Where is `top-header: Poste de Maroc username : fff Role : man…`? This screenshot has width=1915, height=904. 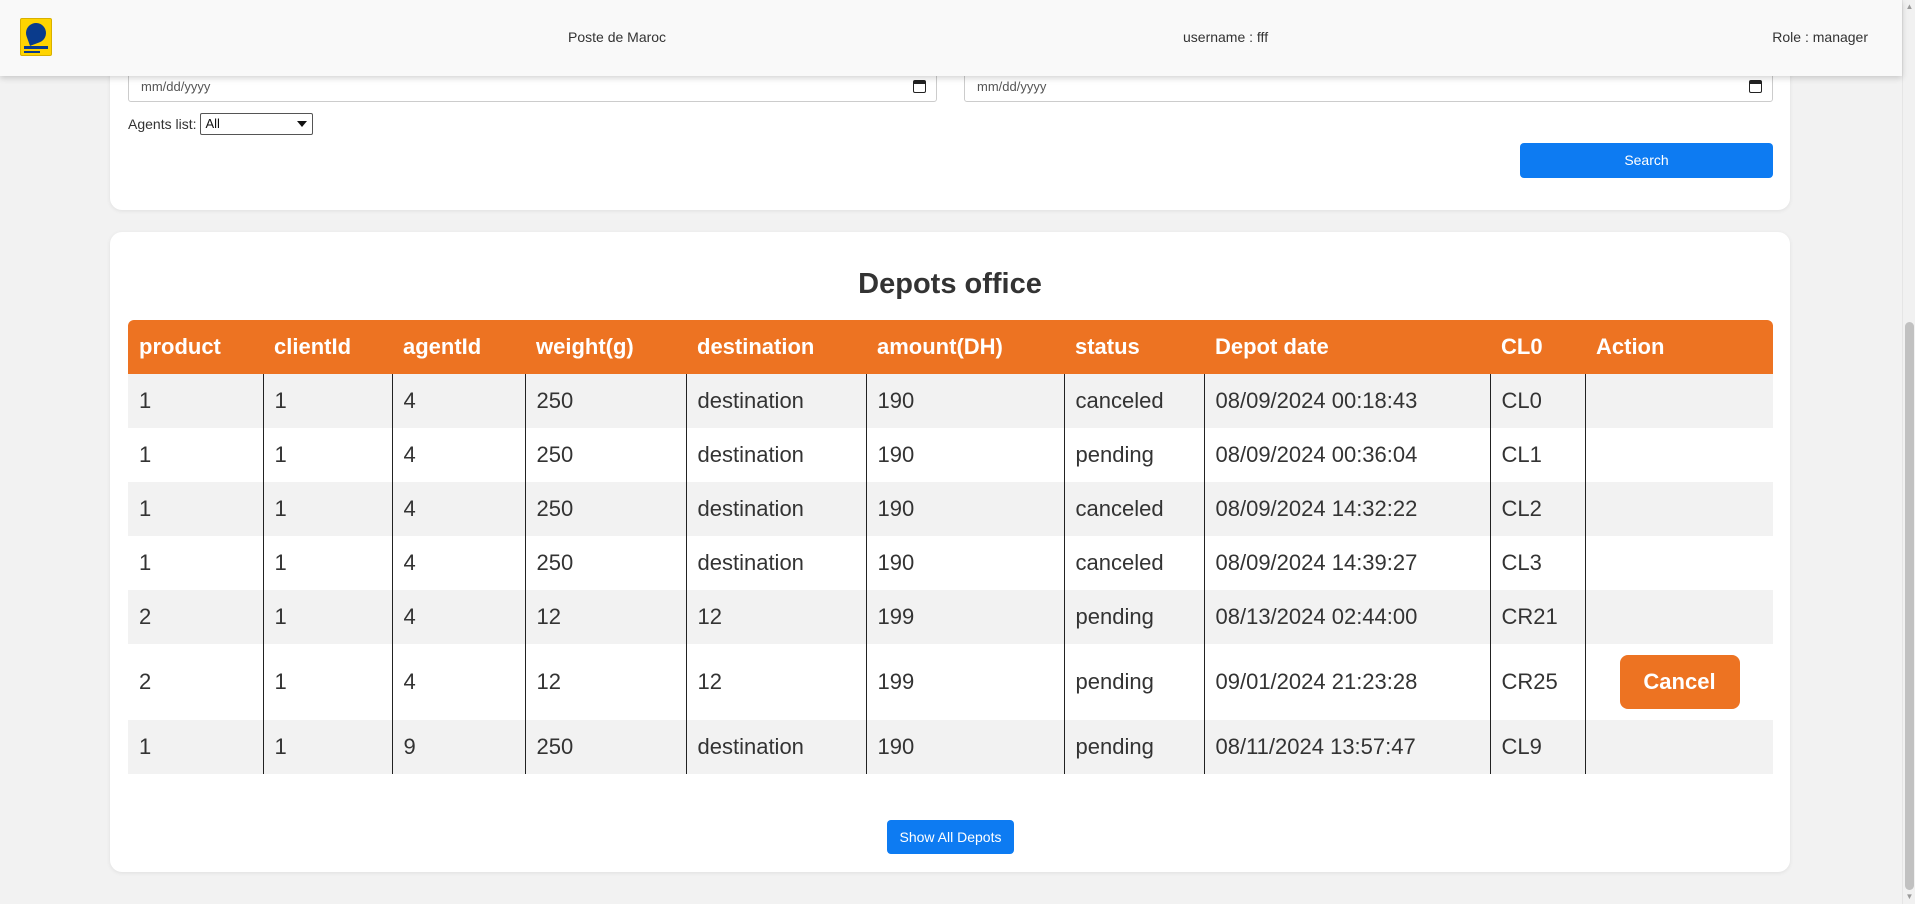
top-header: Poste de Maroc username : fff Role : man… is located at coordinates (951, 38).